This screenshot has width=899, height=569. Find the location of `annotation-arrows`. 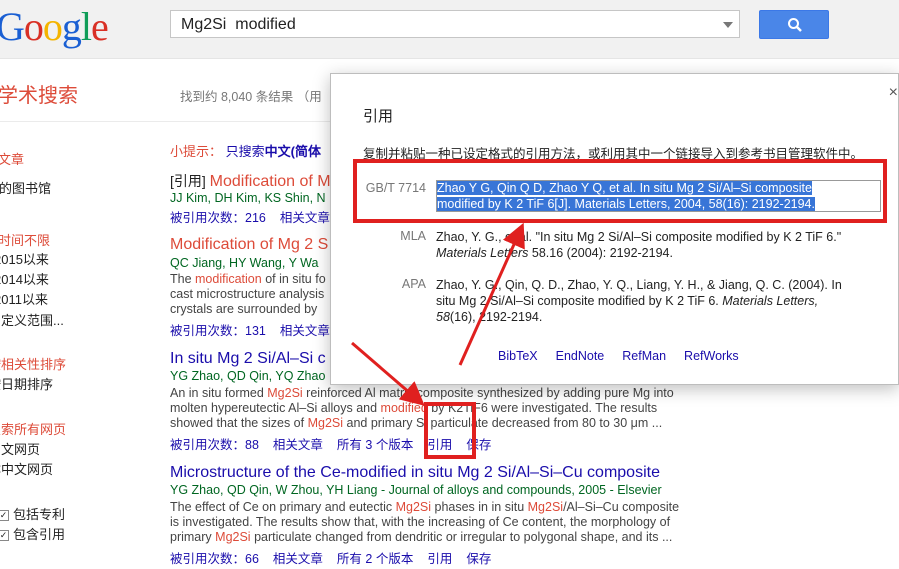

annotation-arrows is located at coordinates (438, 314).